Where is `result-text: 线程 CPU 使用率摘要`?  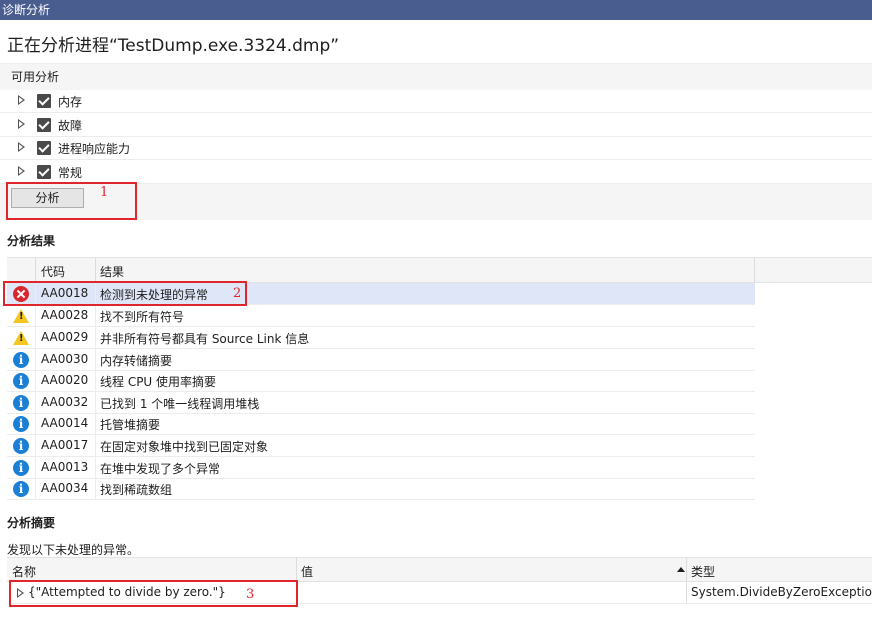
result-text: 线程 CPU 使用率摘要 is located at coordinates (158, 382).